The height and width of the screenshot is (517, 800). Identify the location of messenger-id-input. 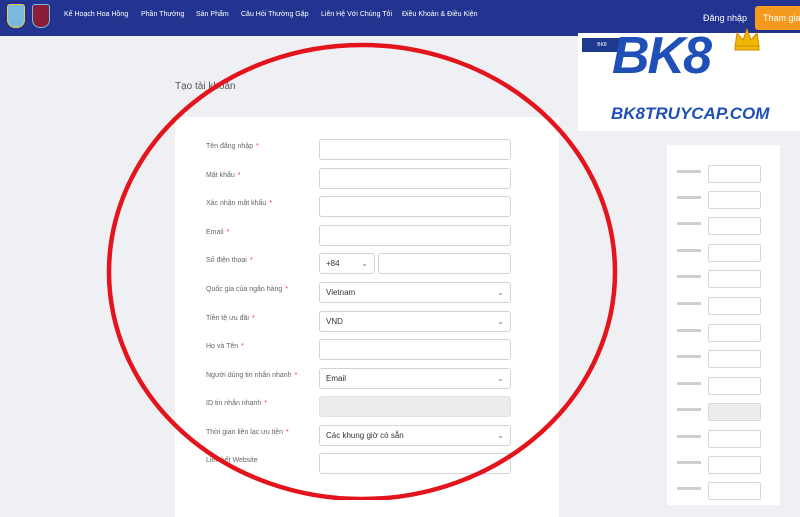
(415, 406).